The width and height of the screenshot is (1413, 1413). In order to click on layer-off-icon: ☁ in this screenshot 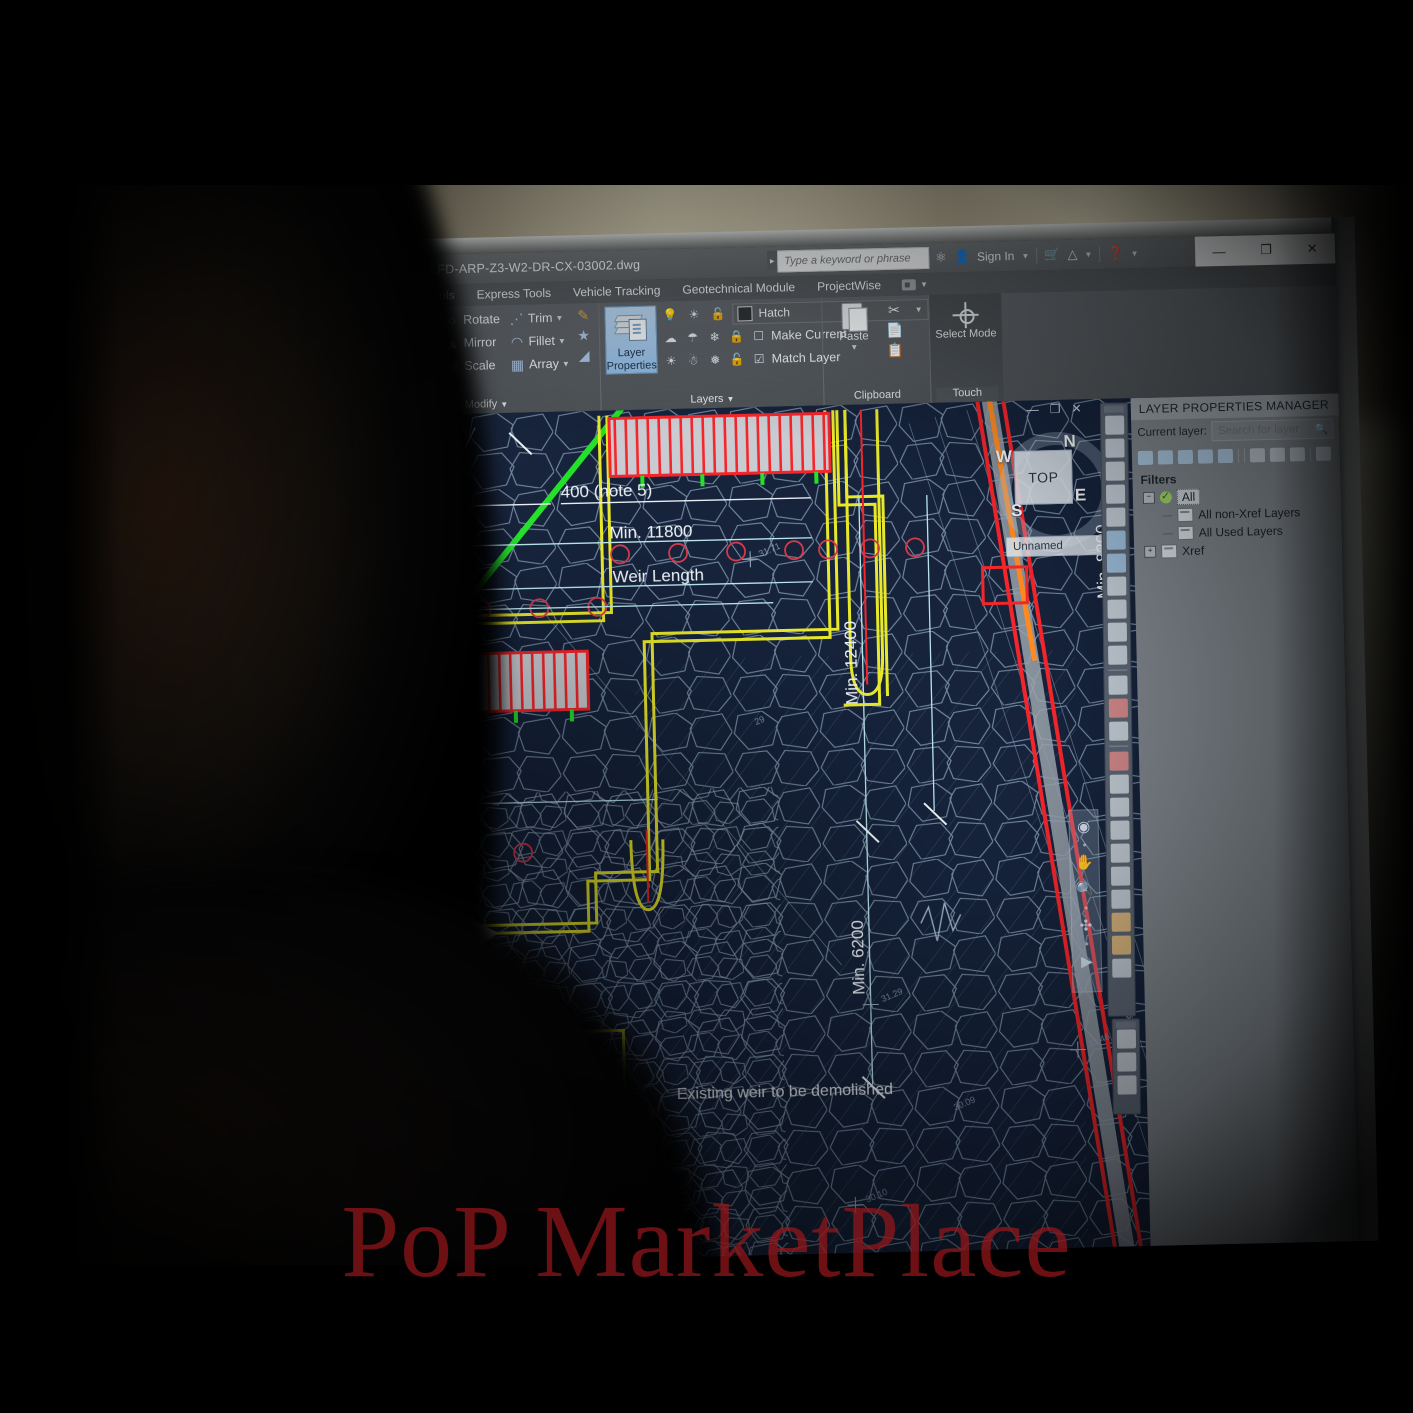, I will do `click(670, 337)`.